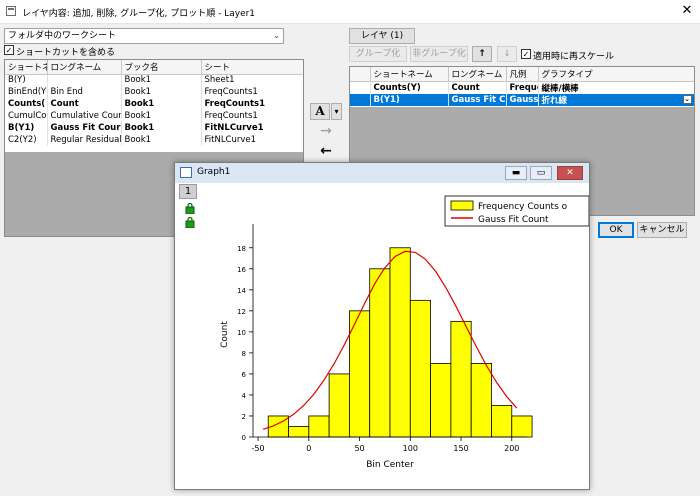 Image resolution: width=700 pixels, height=496 pixels. Describe the element at coordinates (378, 54) in the screenshot. I see `group-button: グループ化` at that location.